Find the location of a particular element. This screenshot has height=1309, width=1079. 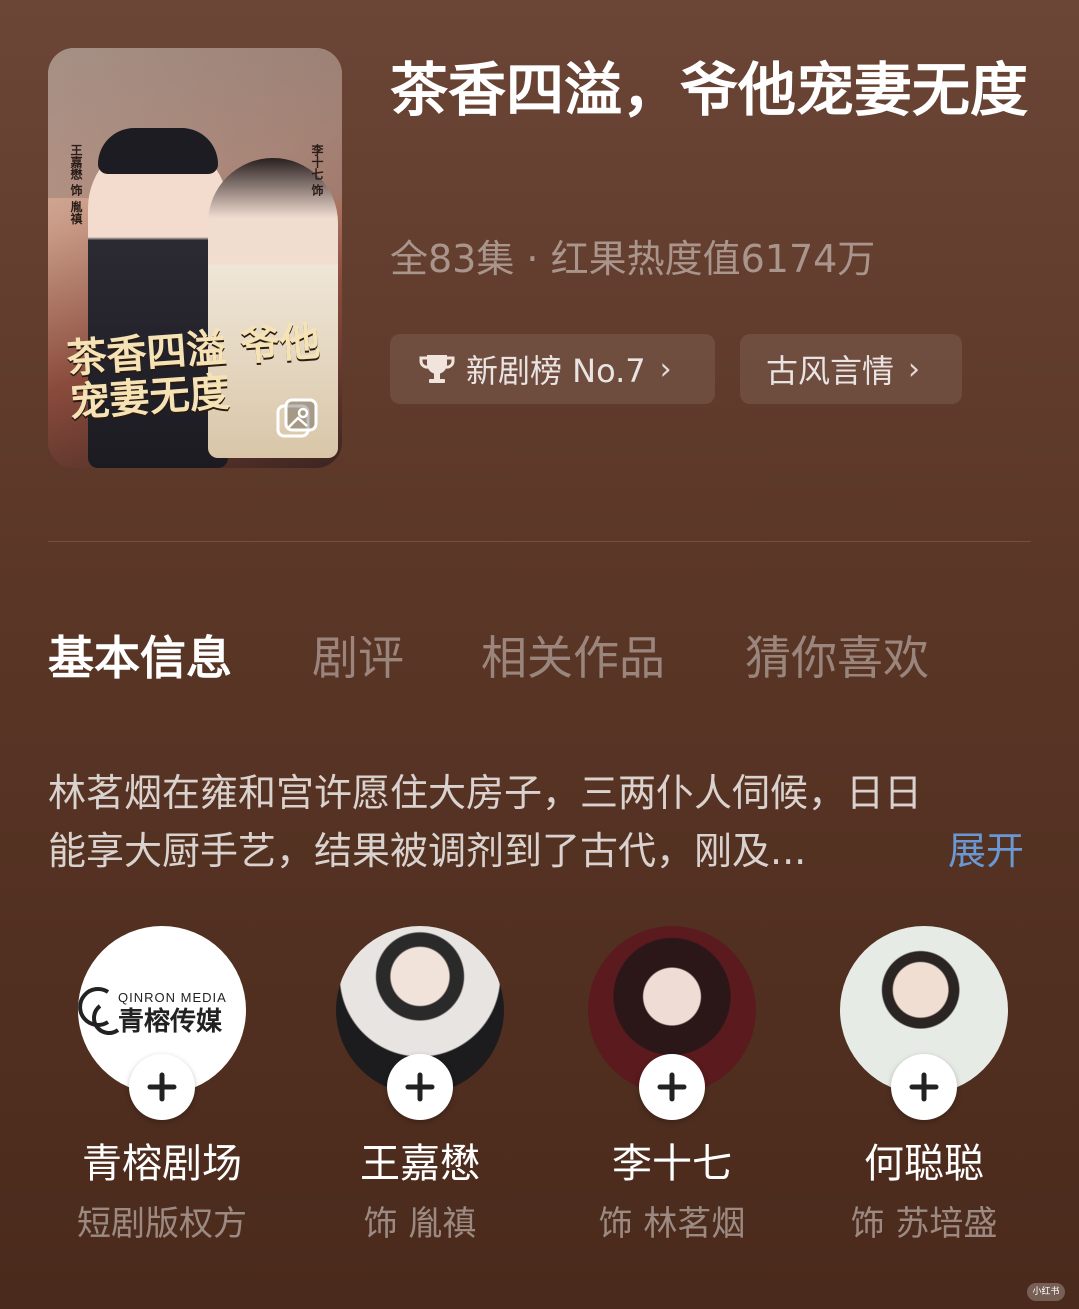

cast-name: 王嘉懋 is located at coordinates (420, 1164).